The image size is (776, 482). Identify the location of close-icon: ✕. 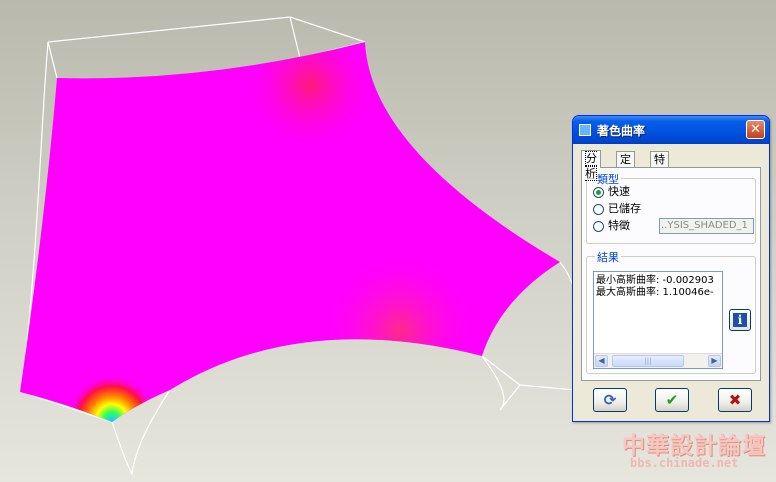
(755, 129).